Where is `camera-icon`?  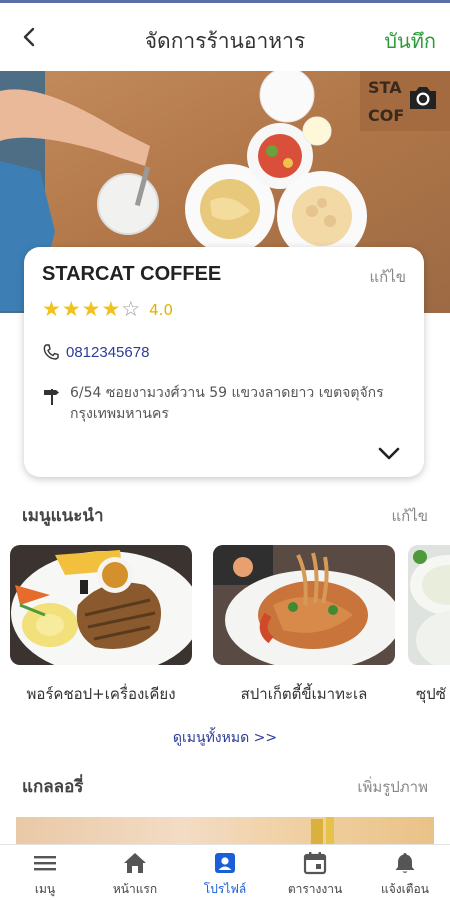 camera-icon is located at coordinates (423, 98).